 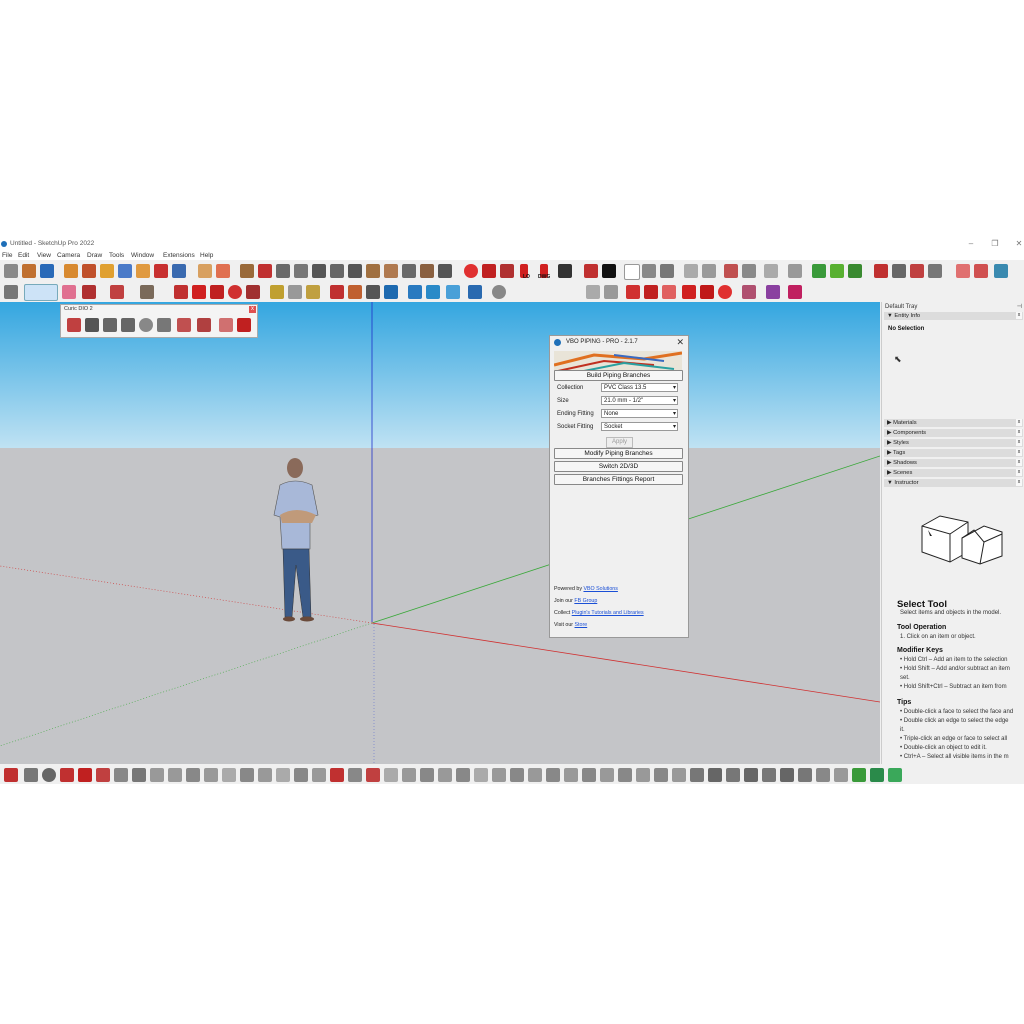 What do you see at coordinates (116, 255) in the screenshot?
I see `menu-tools: Tools` at bounding box center [116, 255].